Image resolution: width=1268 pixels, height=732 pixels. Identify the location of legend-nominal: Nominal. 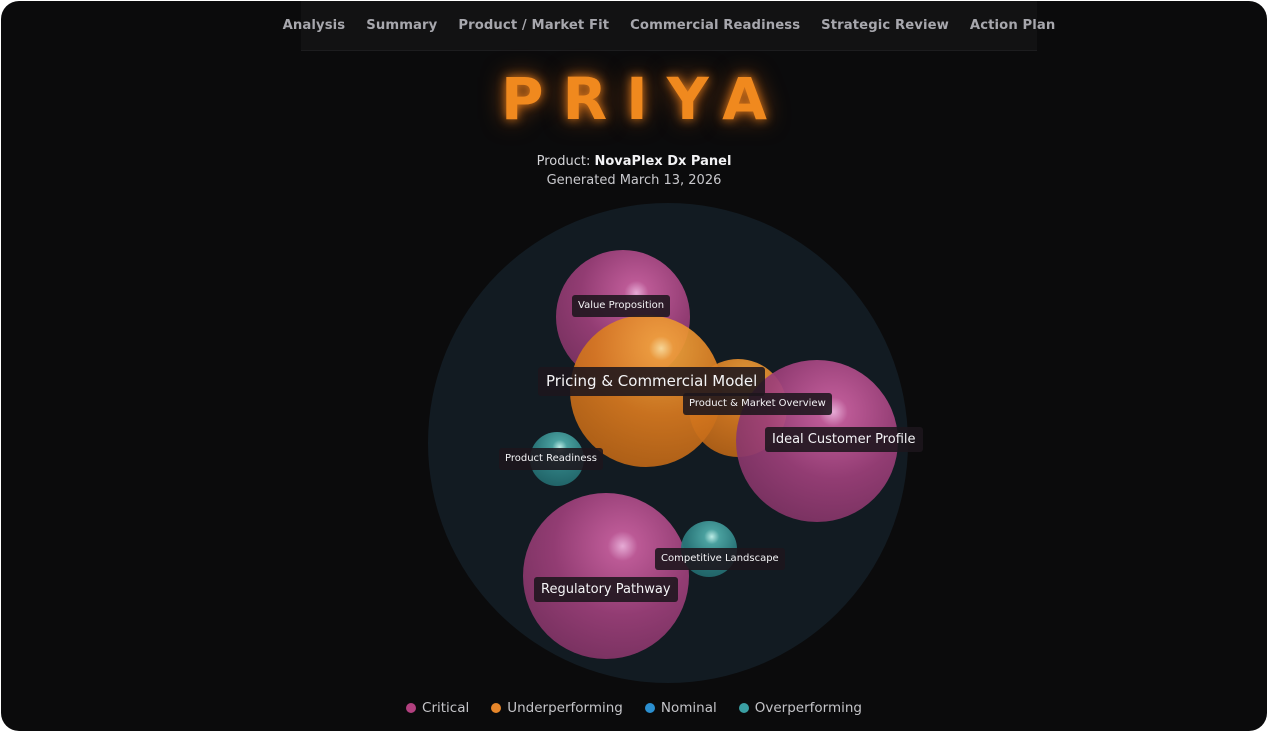
(680, 708).